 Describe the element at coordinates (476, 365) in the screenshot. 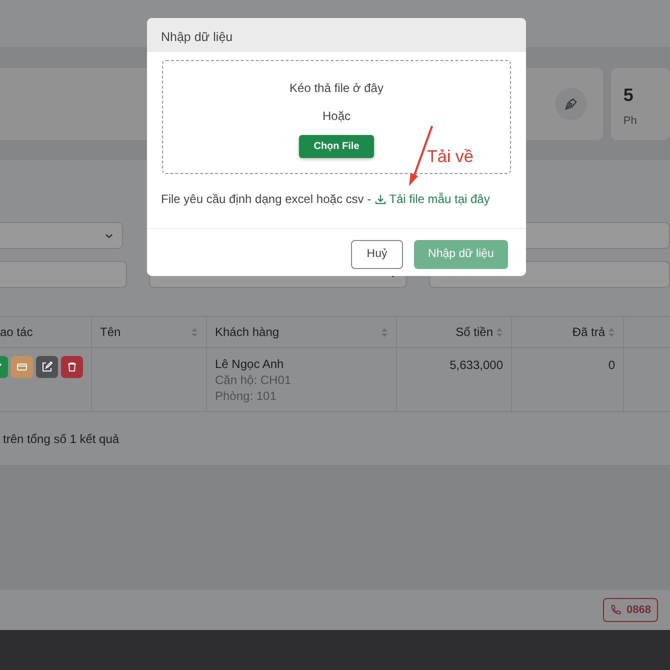

I see `table-cell: 5,633,000` at that location.